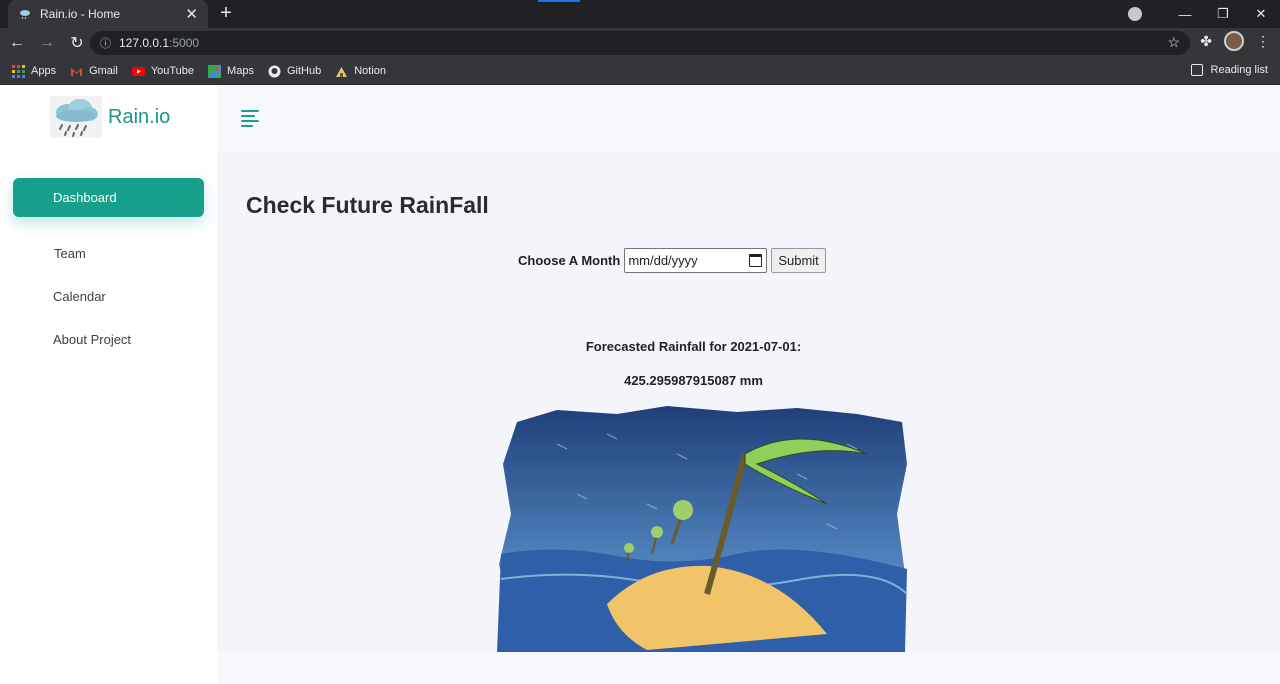  Describe the element at coordinates (138, 71) in the screenshot. I see `youtube-icon` at that location.